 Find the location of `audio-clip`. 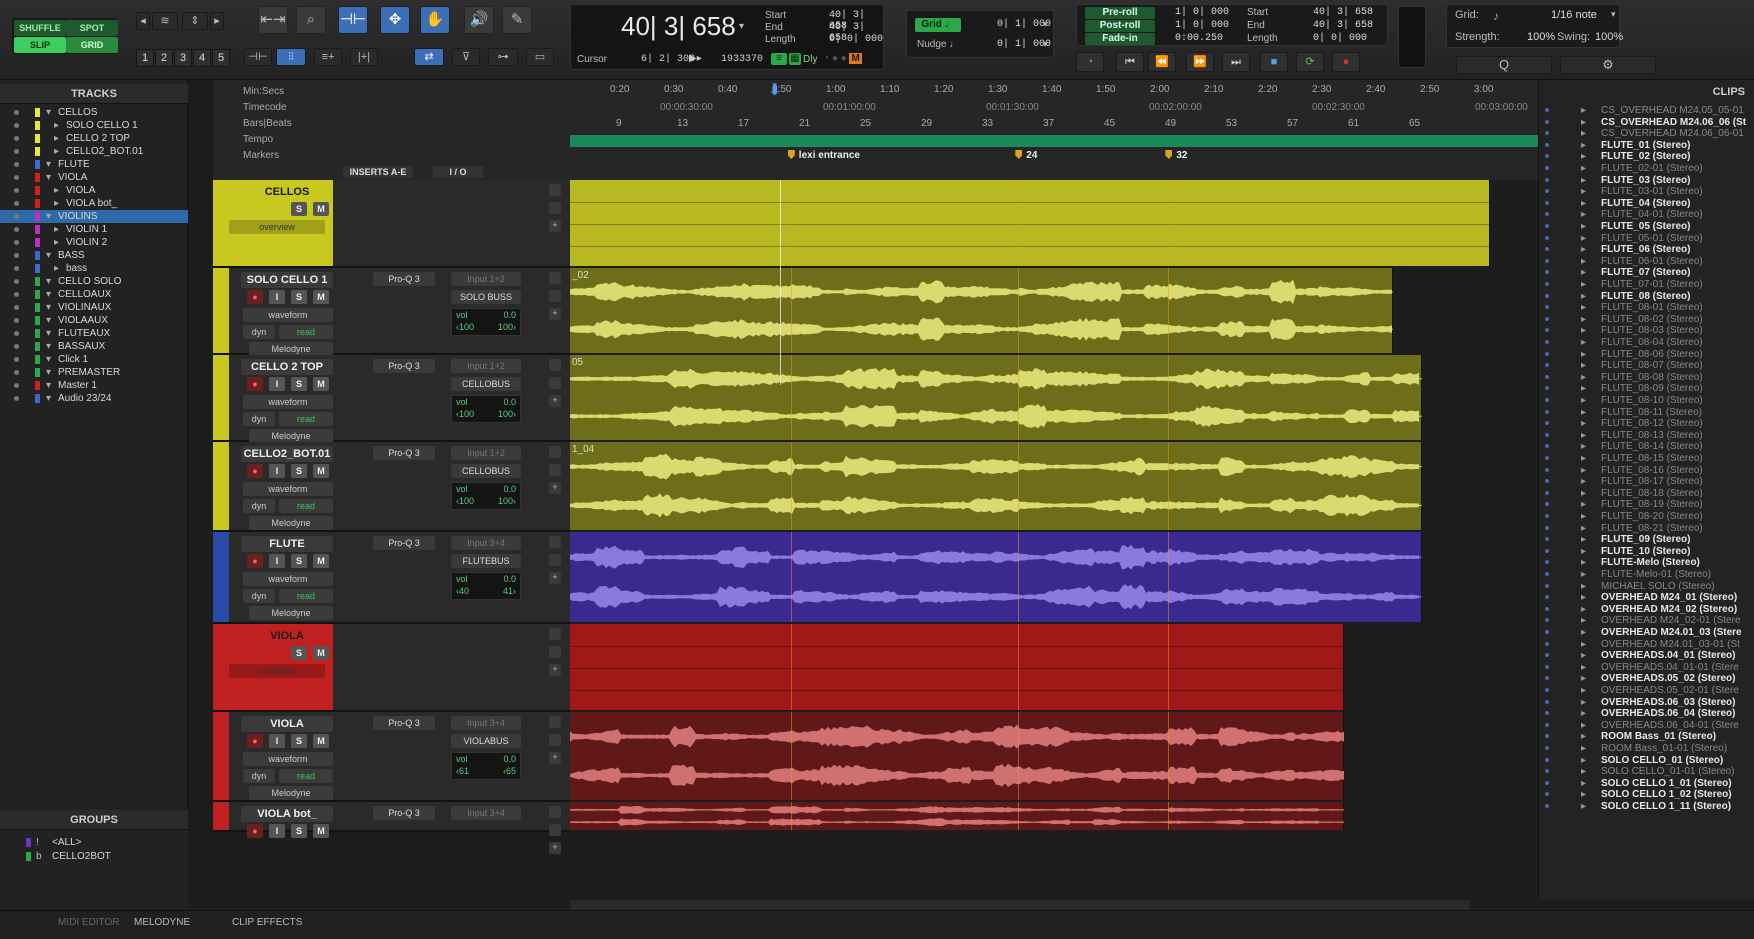

audio-clip is located at coordinates (957, 667).